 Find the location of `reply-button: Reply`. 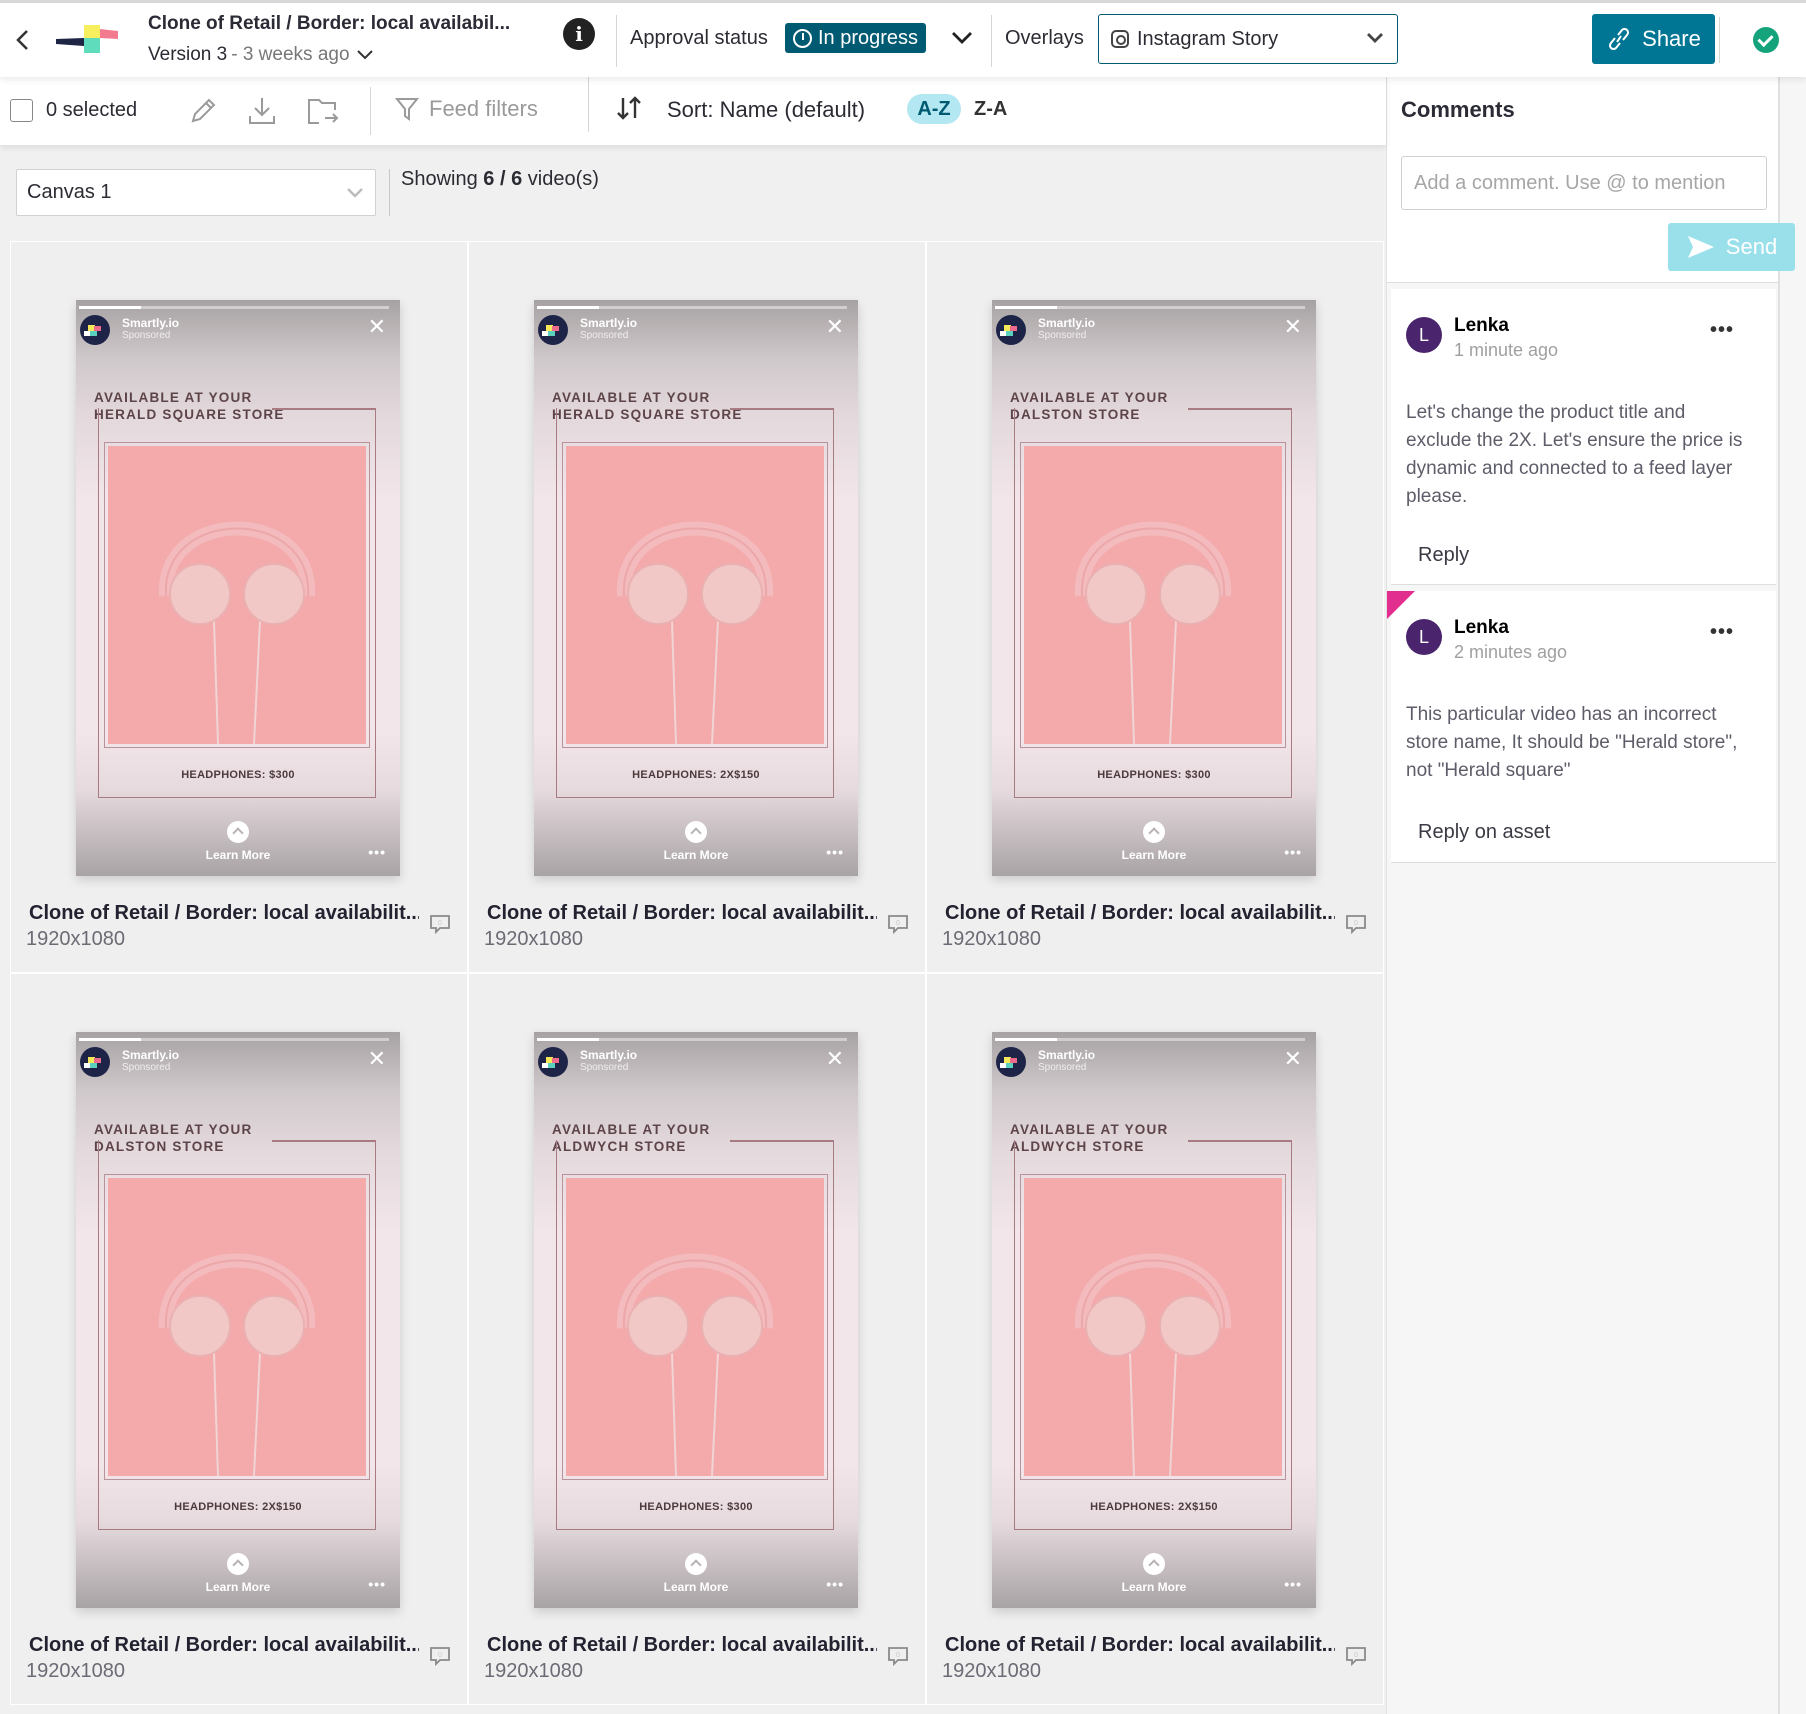

reply-button: Reply is located at coordinates (1443, 555).